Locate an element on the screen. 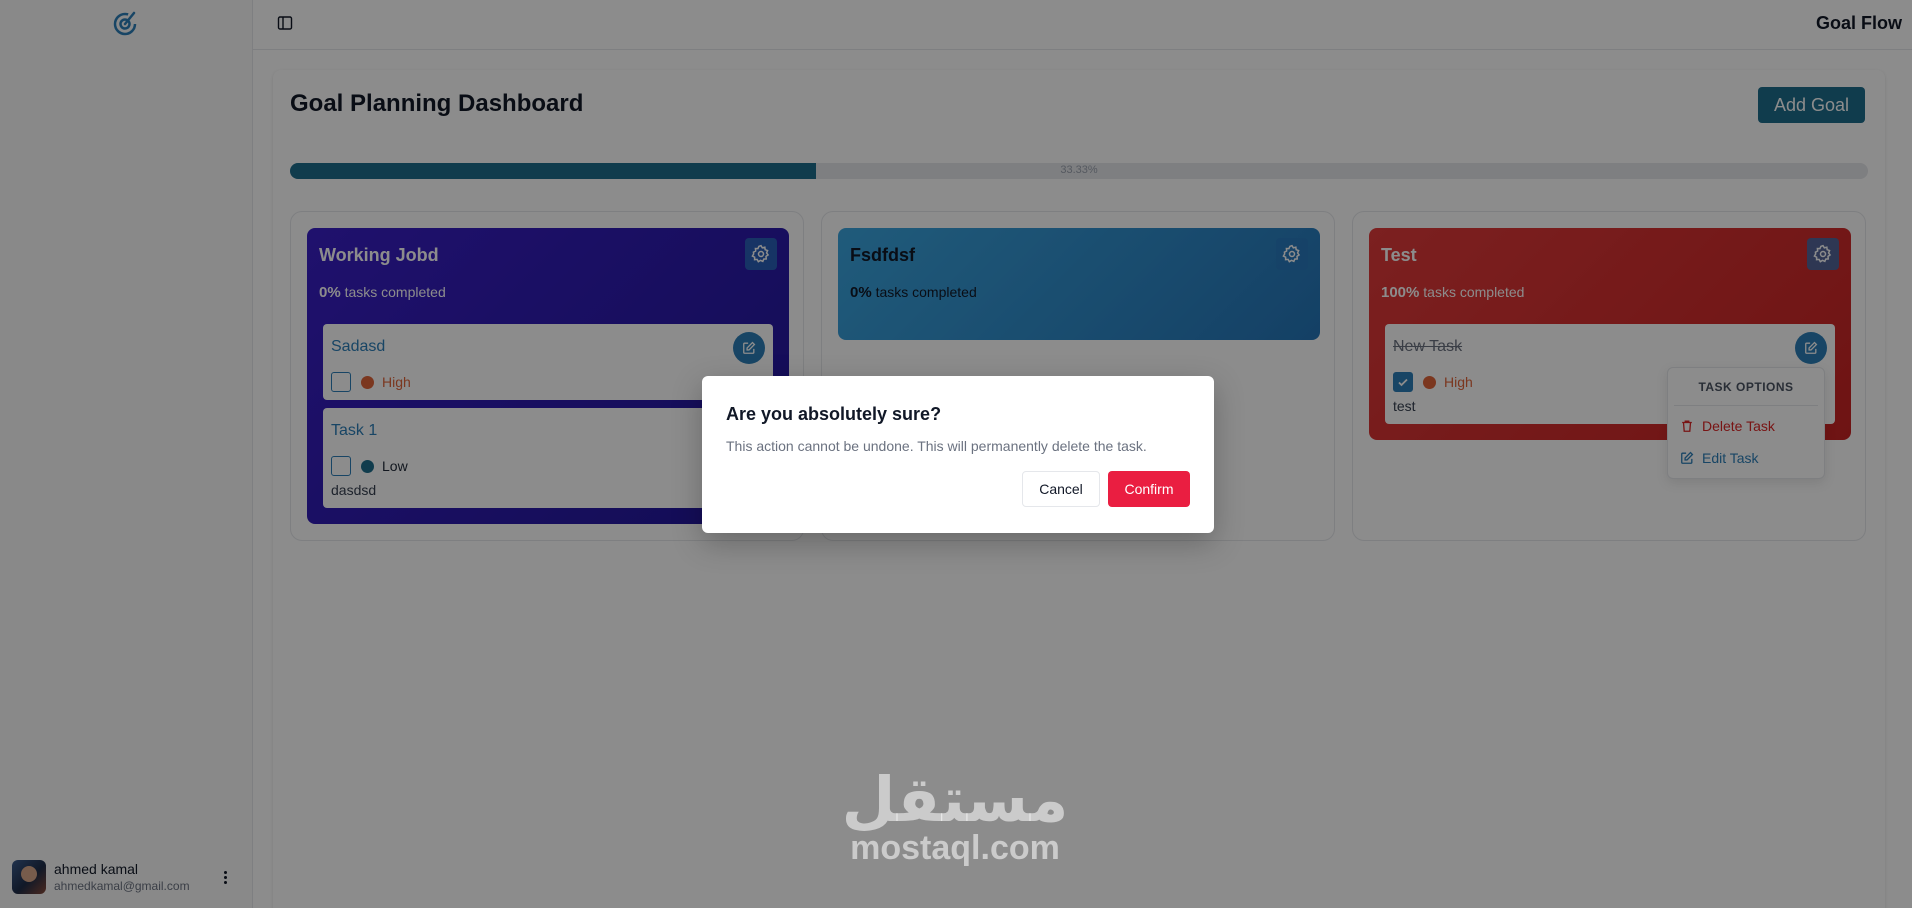 This screenshot has height=908, width=1912. watermark: مستقل mostaql.com is located at coordinates (955, 815).